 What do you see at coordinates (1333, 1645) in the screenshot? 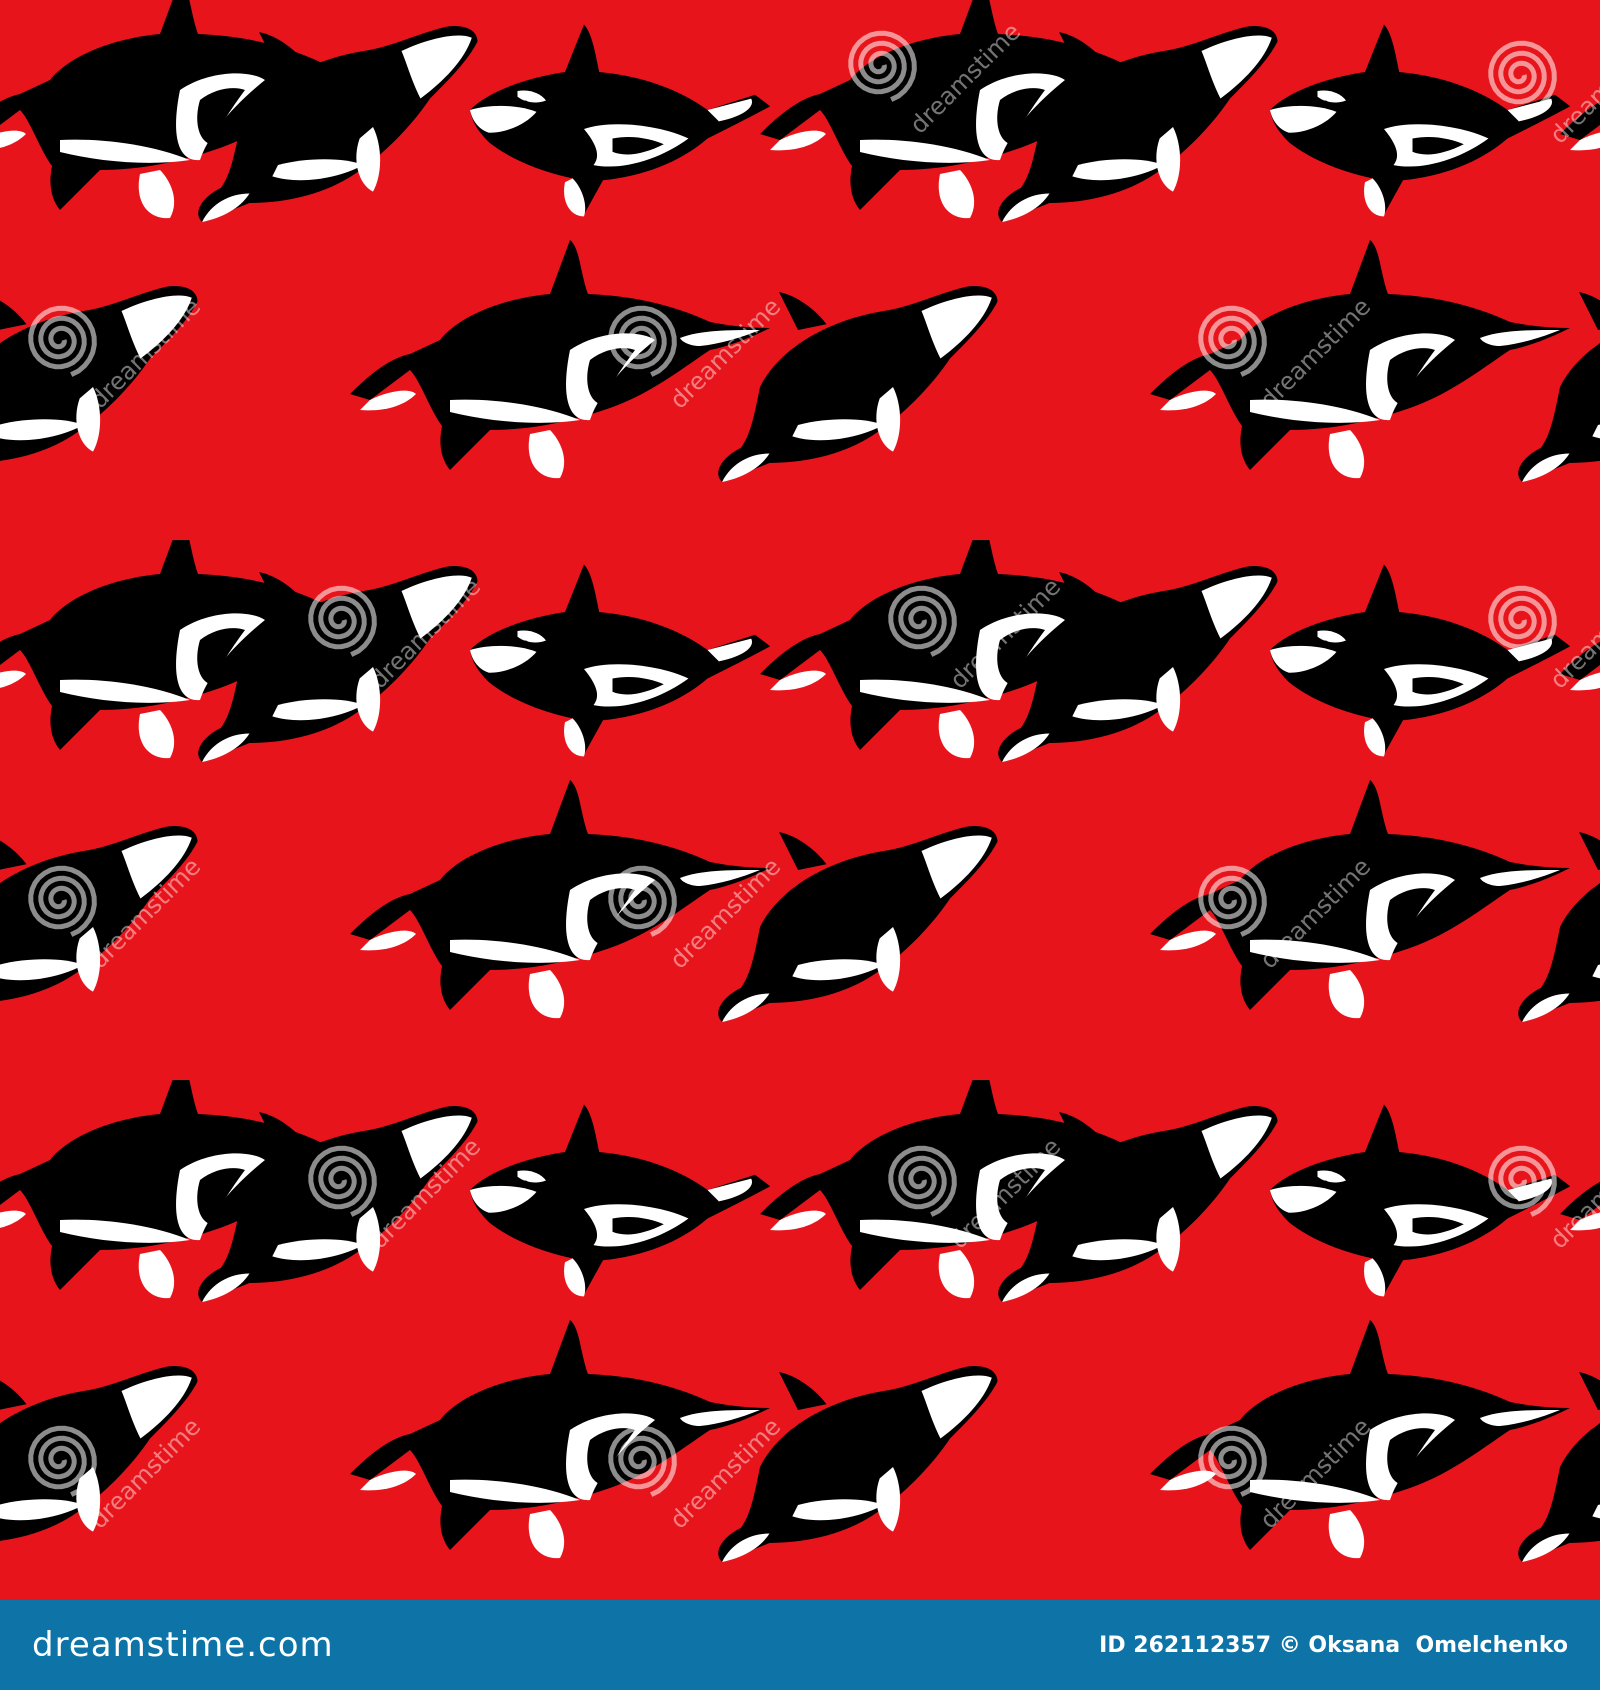
I see `footer-credit: ID 262112357 © Oksana Omelchenko` at bounding box center [1333, 1645].